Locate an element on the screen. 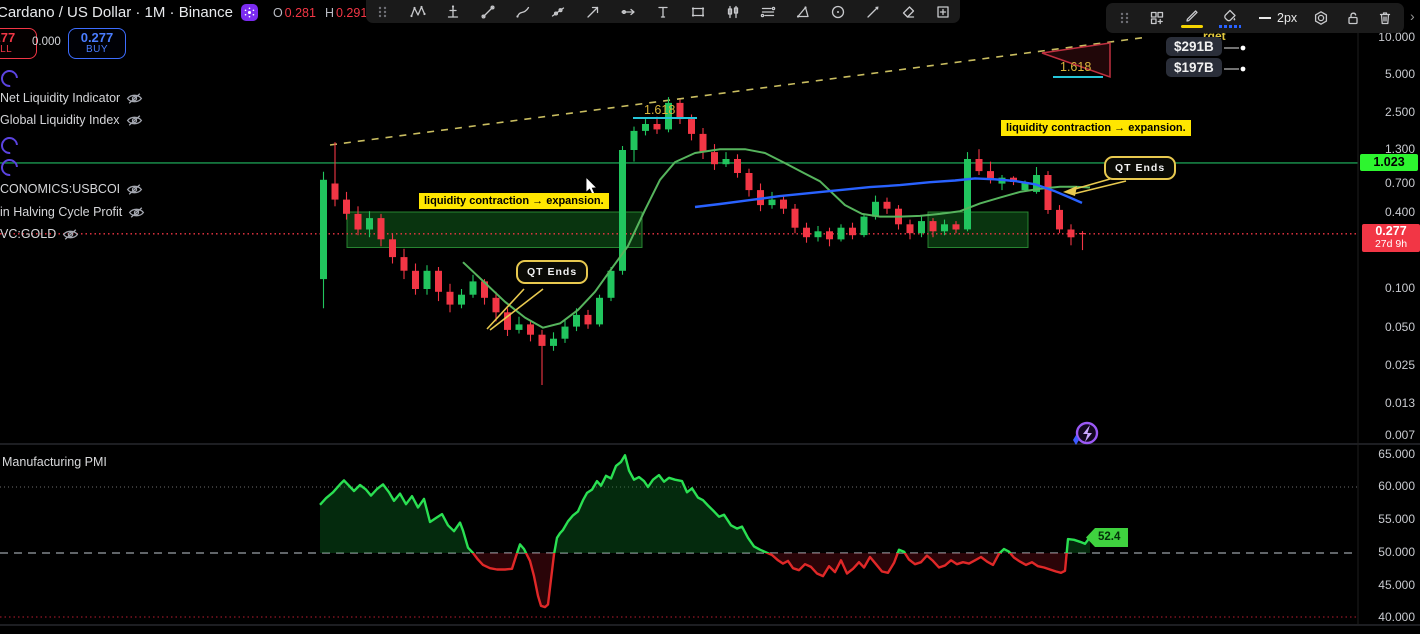 The height and width of the screenshot is (634, 1420). pencil-color-button is located at coordinates (1192, 18).